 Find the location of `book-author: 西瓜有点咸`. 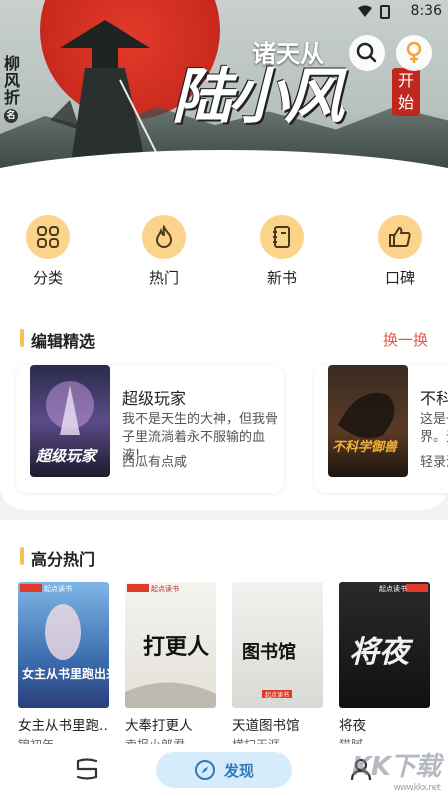

book-author: 西瓜有点咸 is located at coordinates (155, 462).